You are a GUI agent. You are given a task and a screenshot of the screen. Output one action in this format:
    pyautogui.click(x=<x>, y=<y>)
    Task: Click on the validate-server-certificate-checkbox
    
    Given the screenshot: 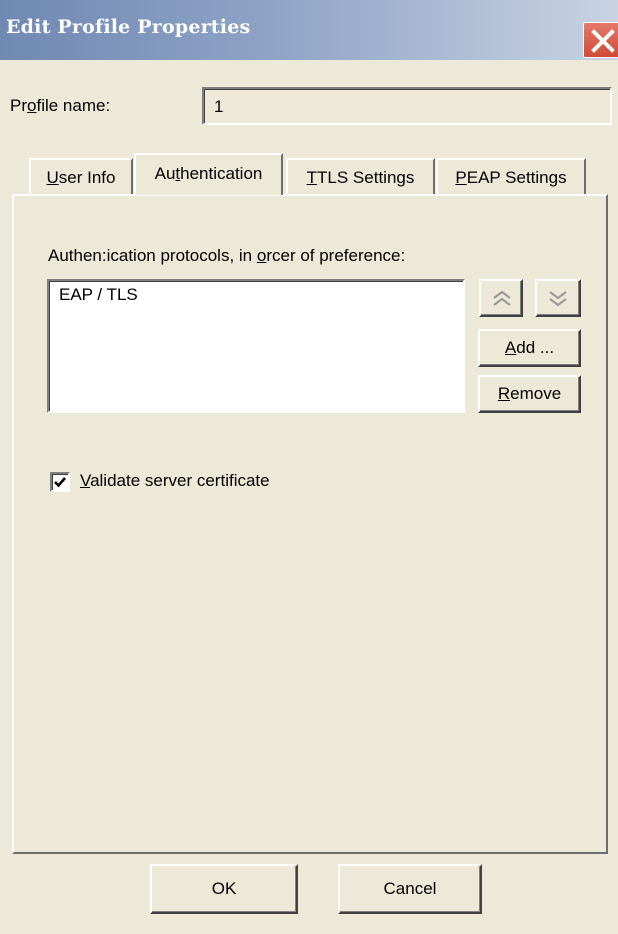 What is the action you would take?
    pyautogui.click(x=60, y=482)
    